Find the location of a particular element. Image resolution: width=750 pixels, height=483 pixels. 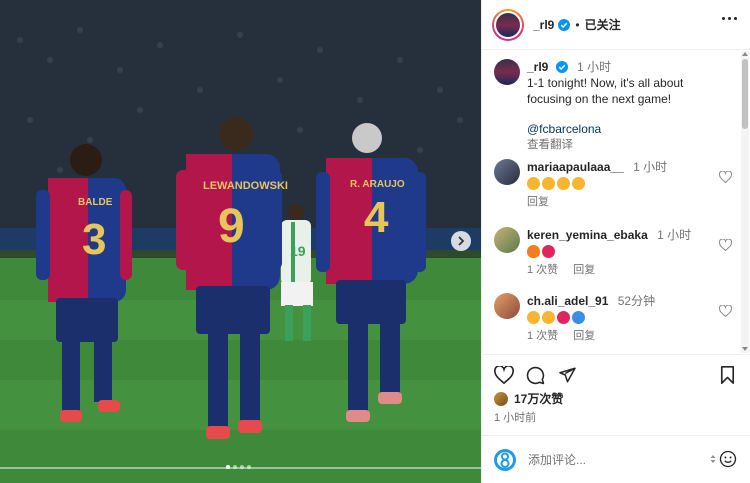

player-araujo-number: 4 is located at coordinates (376, 217).